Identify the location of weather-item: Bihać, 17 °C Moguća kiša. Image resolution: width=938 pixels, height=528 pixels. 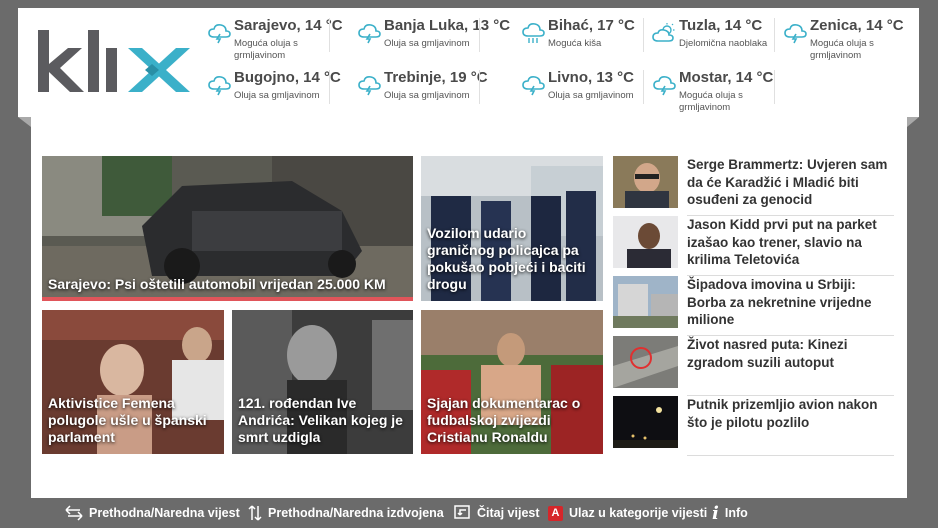
(580, 36).